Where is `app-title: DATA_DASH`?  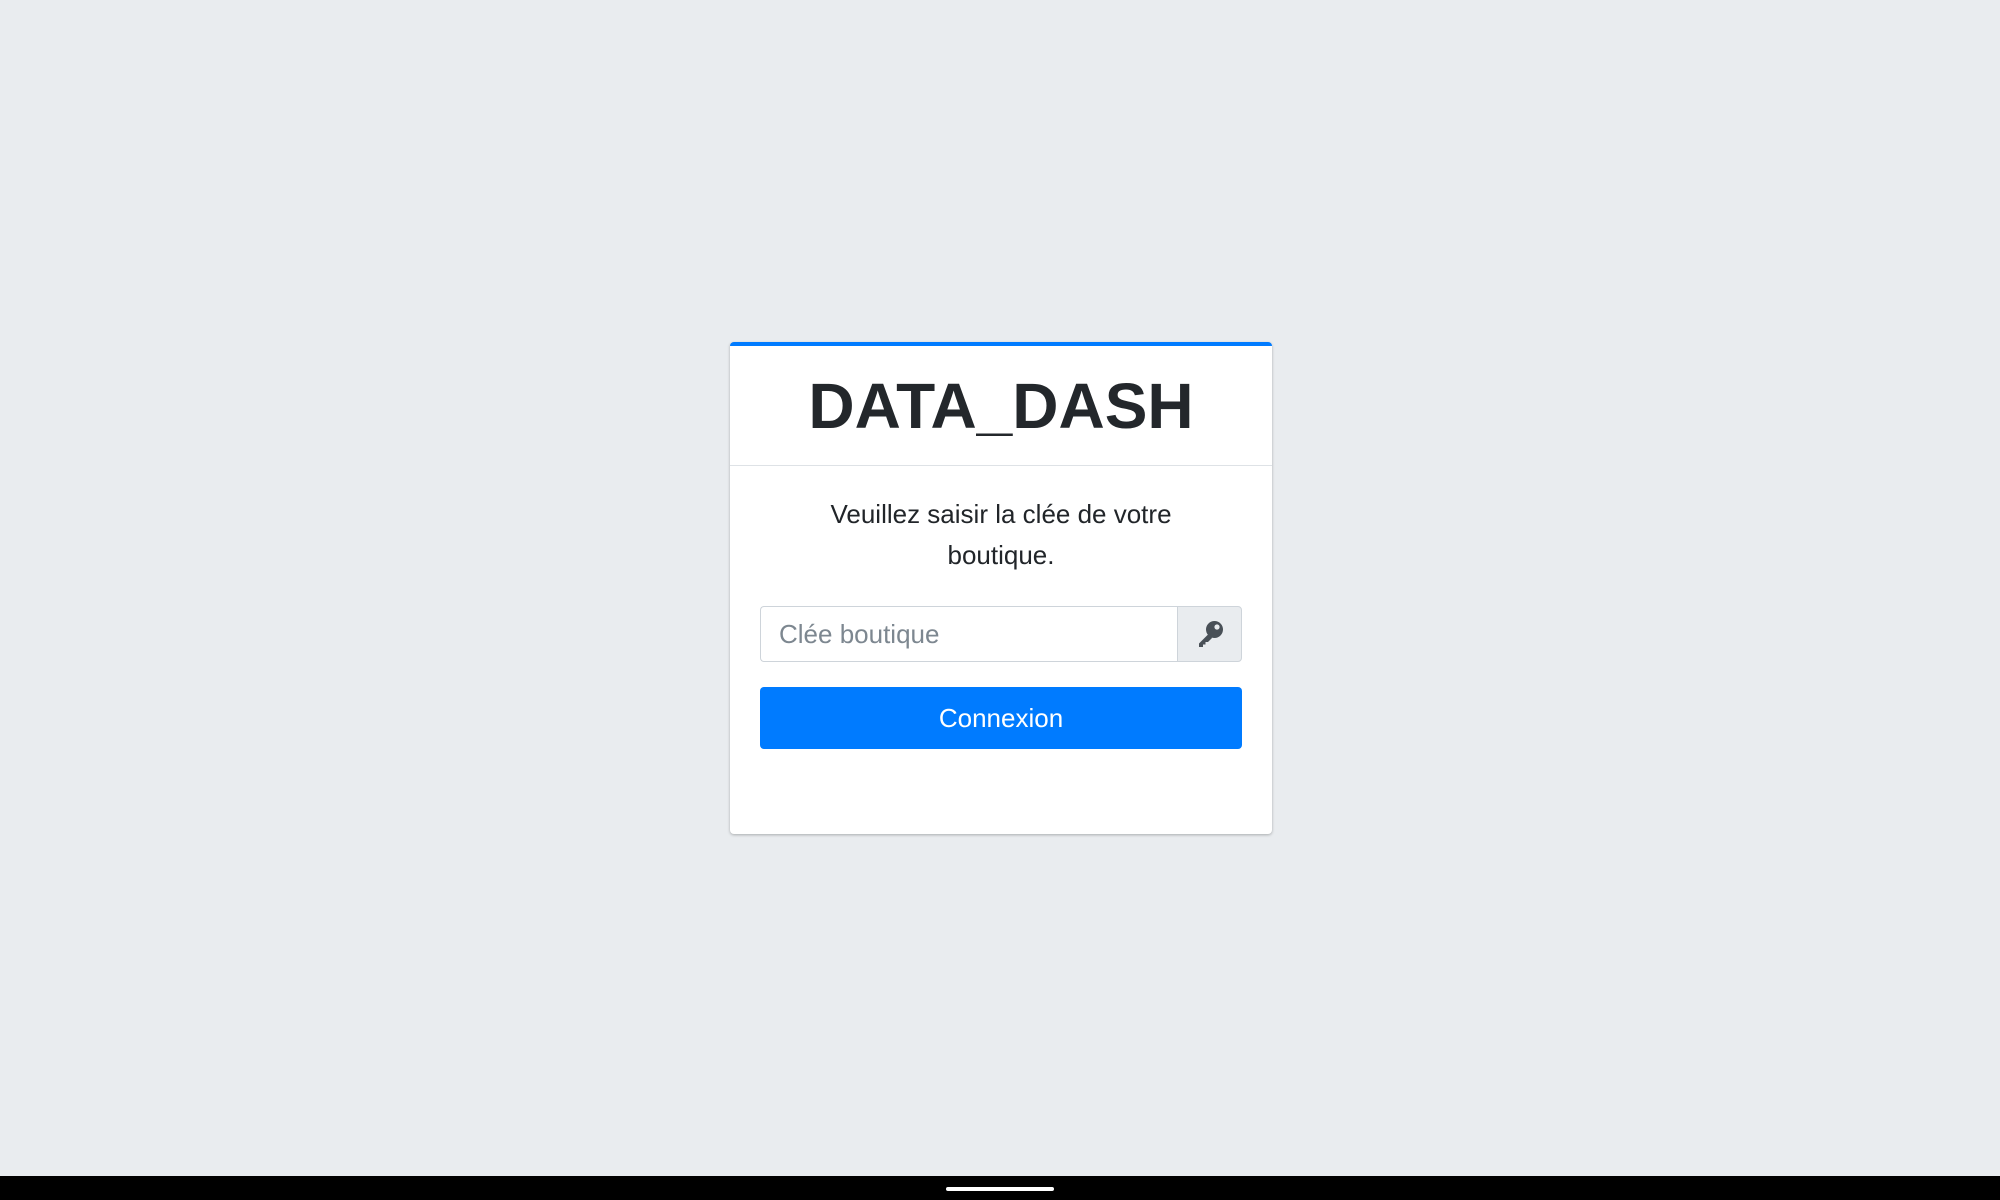
app-title: DATA_DASH is located at coordinates (1001, 405).